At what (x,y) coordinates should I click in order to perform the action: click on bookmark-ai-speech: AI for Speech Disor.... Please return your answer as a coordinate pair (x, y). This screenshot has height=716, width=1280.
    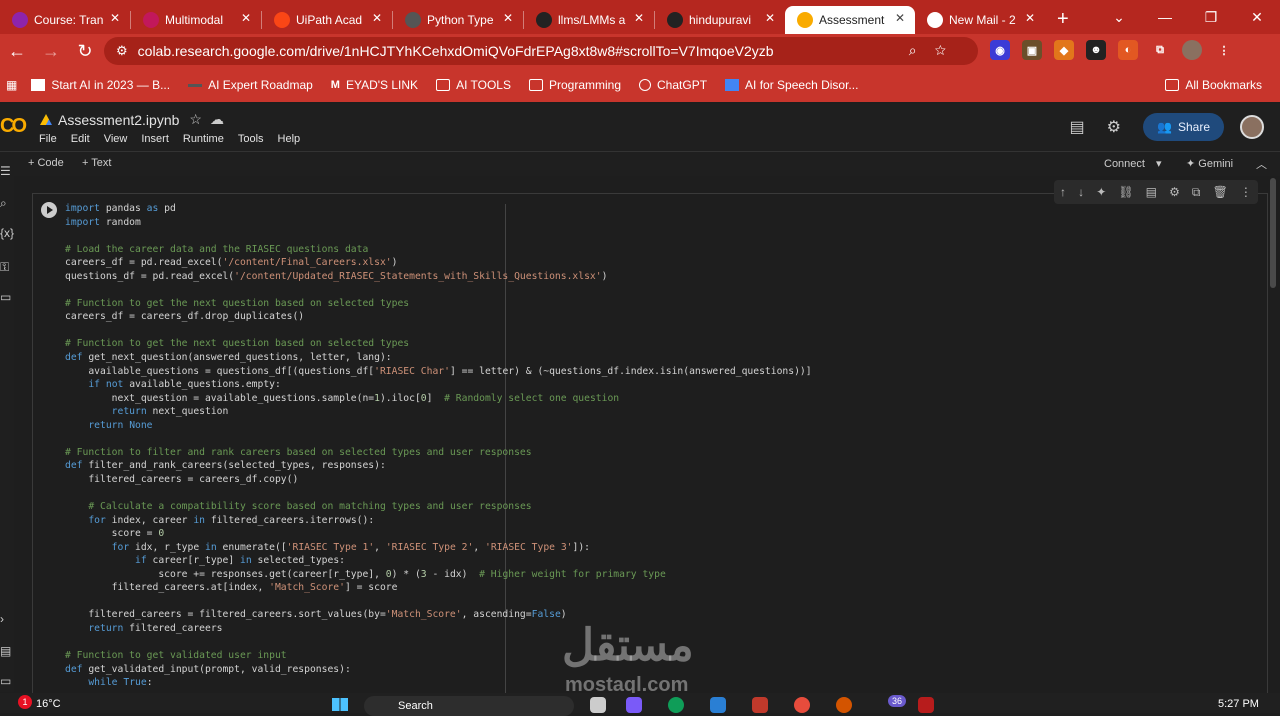
    Looking at the image, I should click on (791, 85).